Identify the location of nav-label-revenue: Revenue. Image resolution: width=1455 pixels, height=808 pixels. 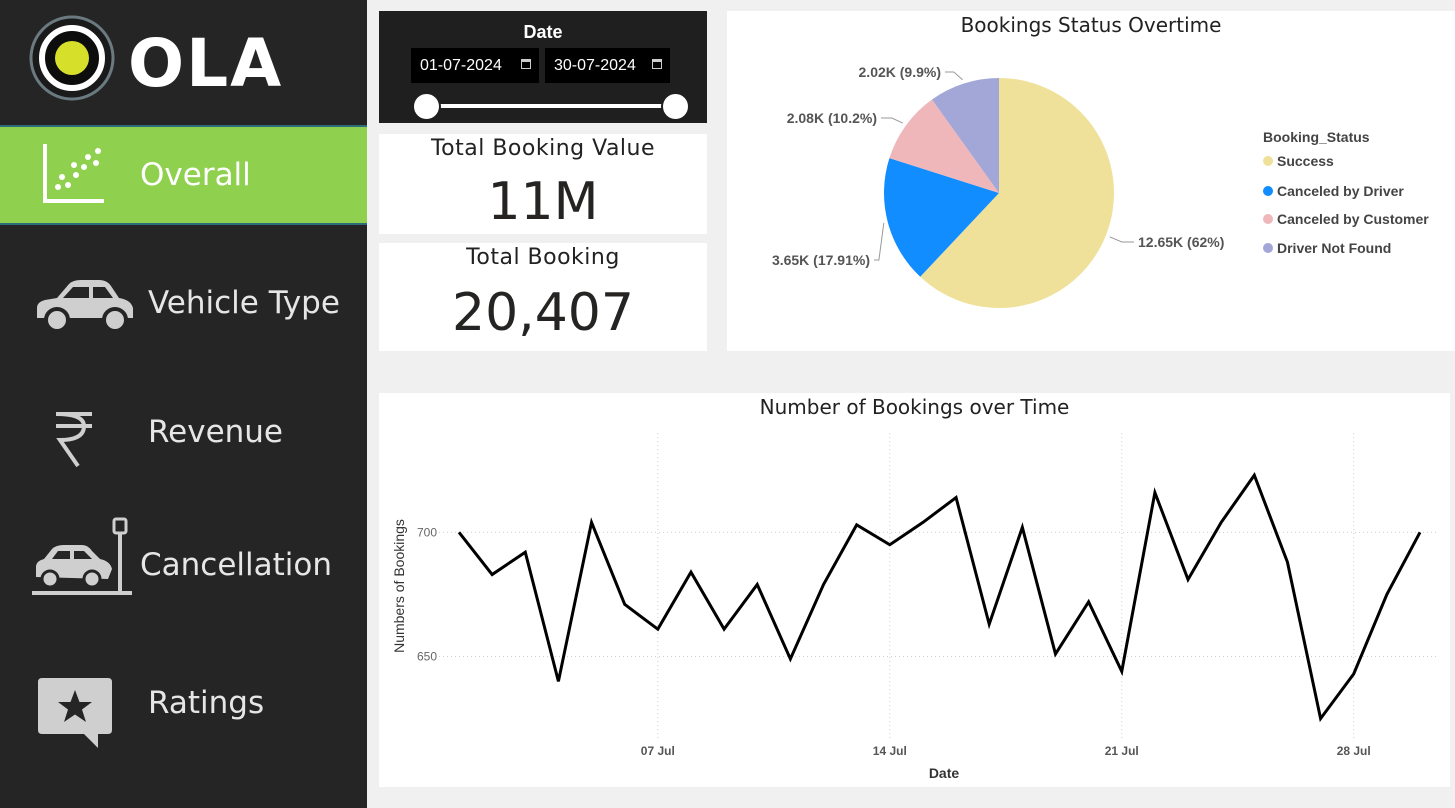
(216, 432).